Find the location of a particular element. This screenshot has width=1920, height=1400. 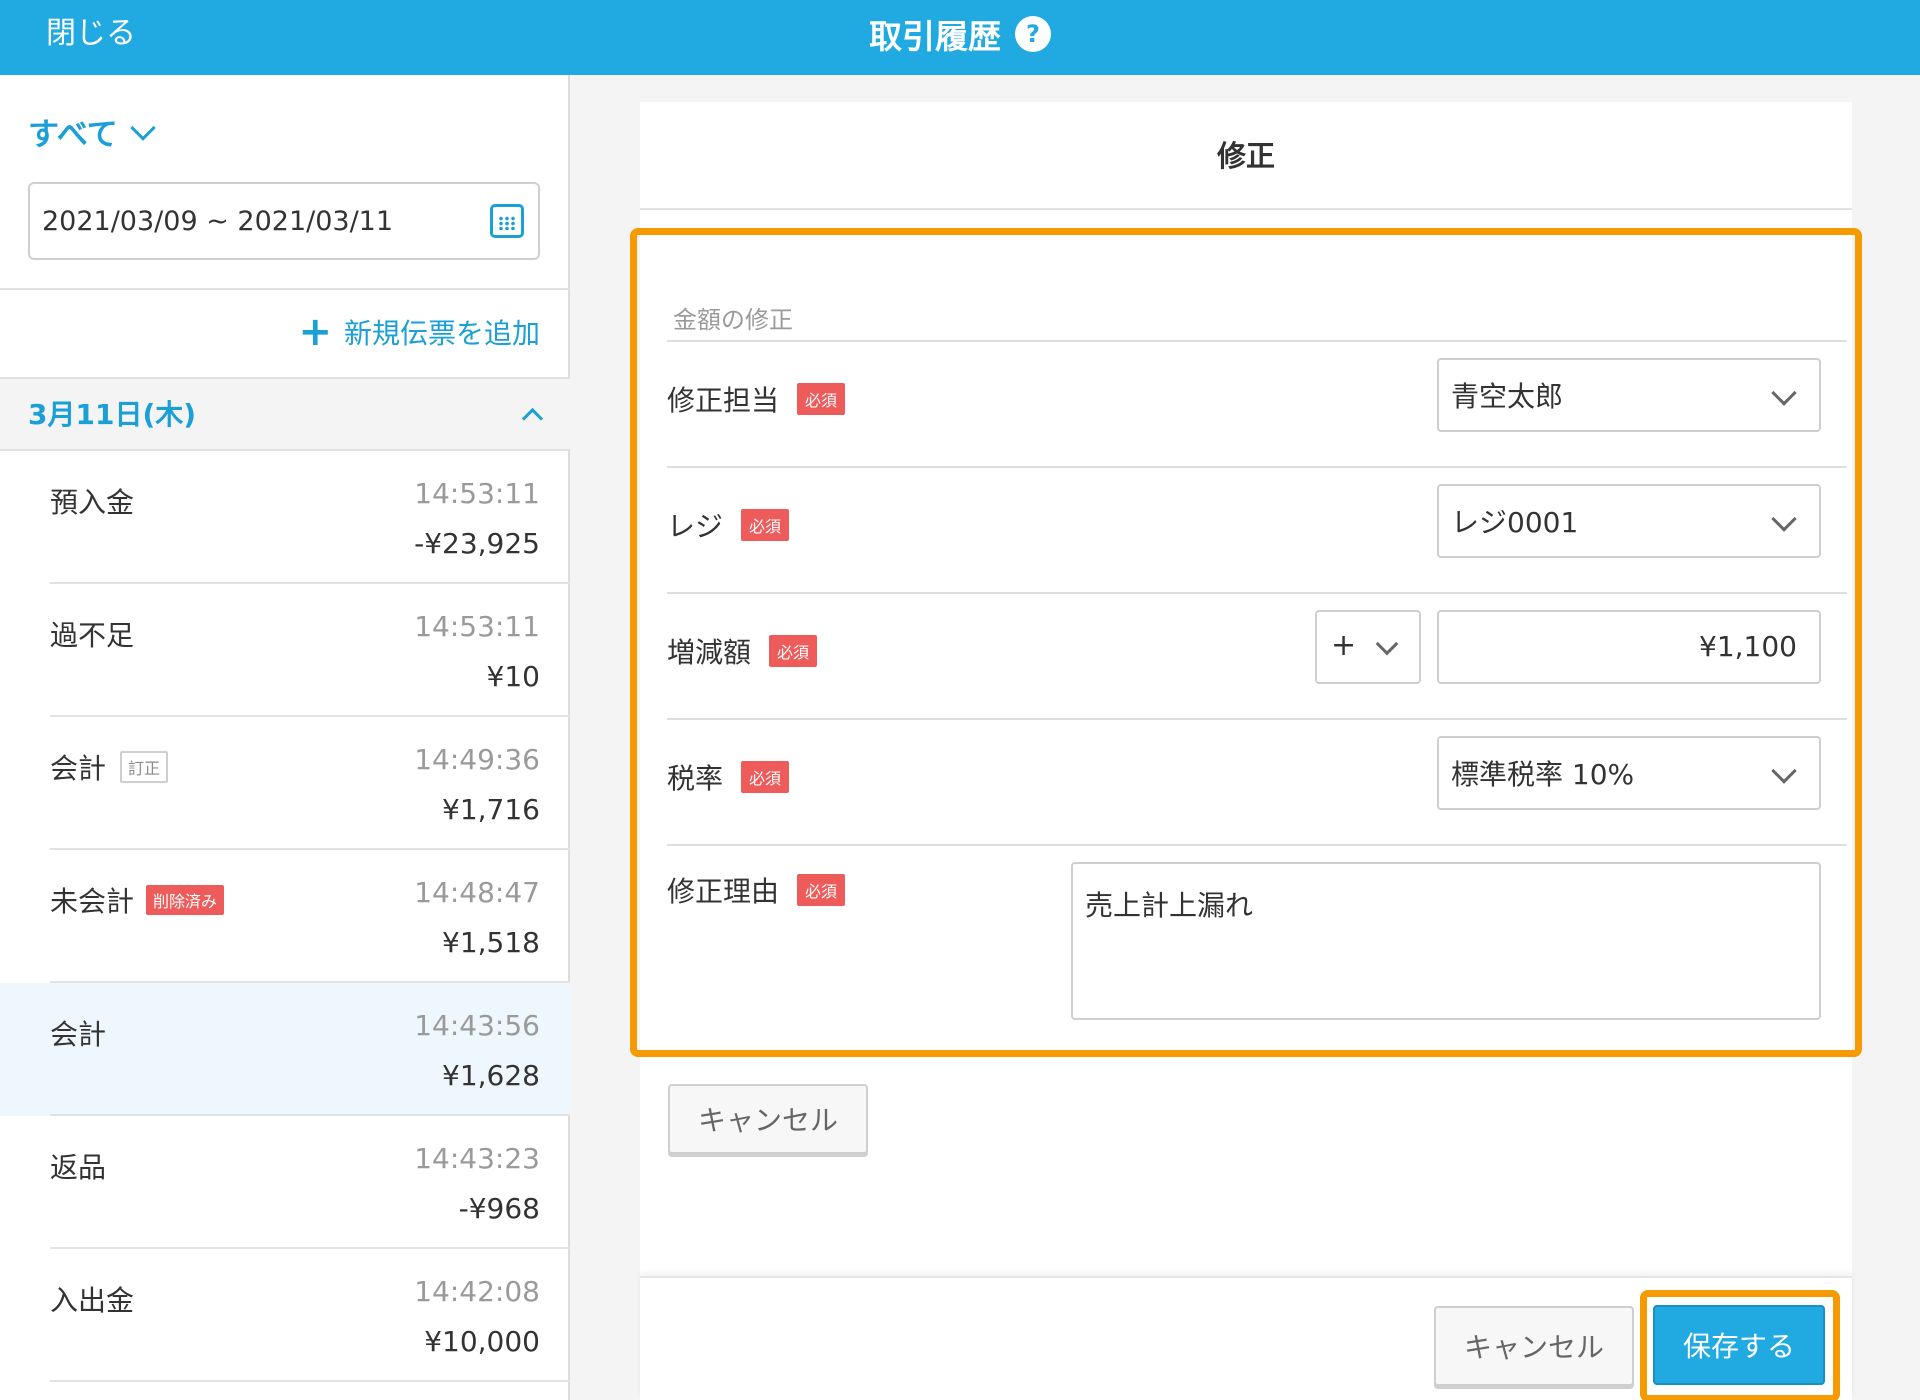

panel-footer: キャンセル 保存する is located at coordinates (1246, 1338).